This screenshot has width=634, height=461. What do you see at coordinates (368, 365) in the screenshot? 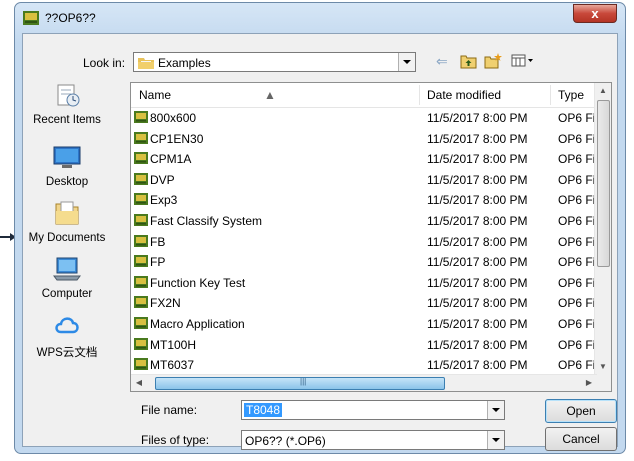
I see `file-row: MT6037 11/5/2017 8:00 PM OP6 File` at bounding box center [368, 365].